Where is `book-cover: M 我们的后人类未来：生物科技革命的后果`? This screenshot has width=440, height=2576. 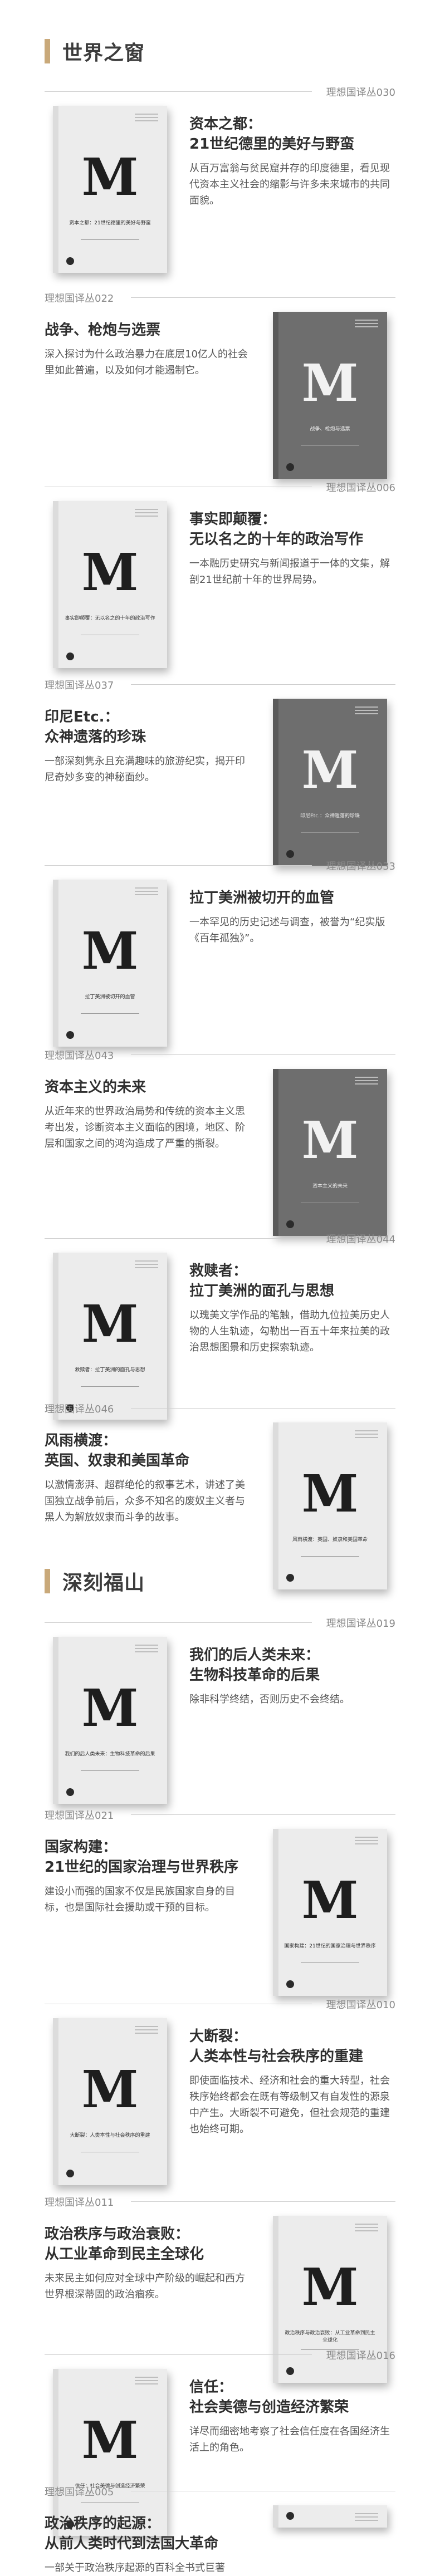
book-cover: M 我们的后人类未来：生物科技革命的后果 is located at coordinates (110, 1720).